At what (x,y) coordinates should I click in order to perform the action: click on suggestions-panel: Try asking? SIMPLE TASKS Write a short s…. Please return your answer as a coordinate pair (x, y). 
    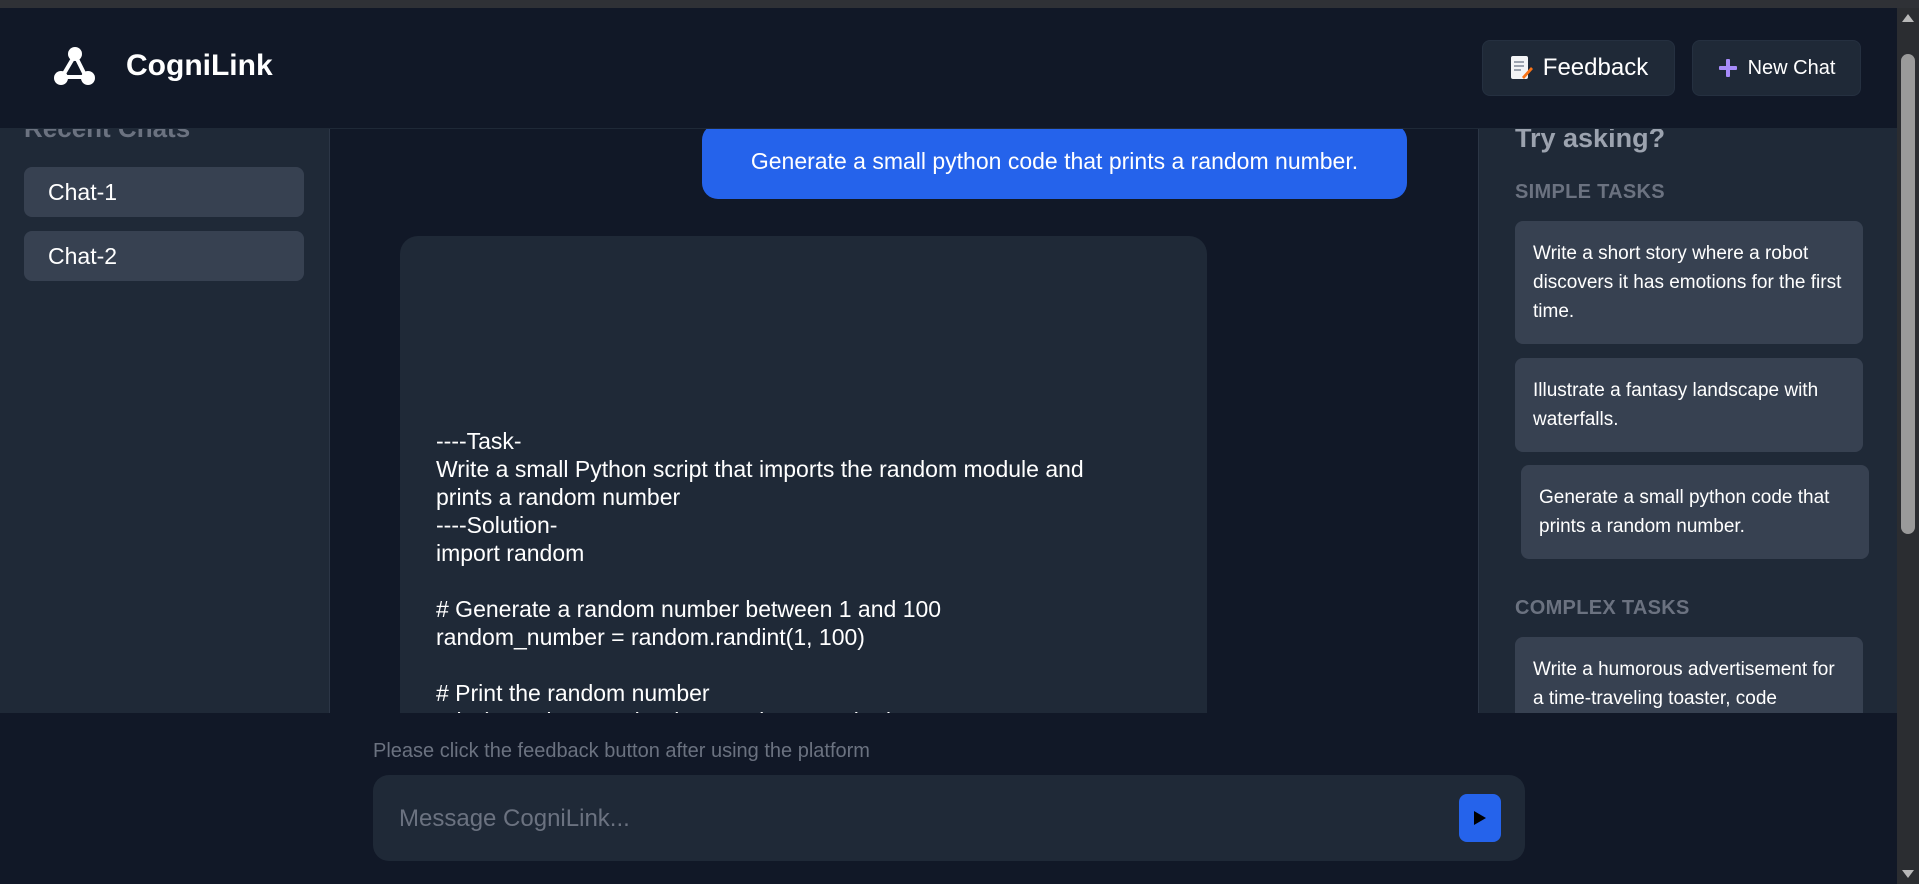
    Looking at the image, I should click on (1688, 421).